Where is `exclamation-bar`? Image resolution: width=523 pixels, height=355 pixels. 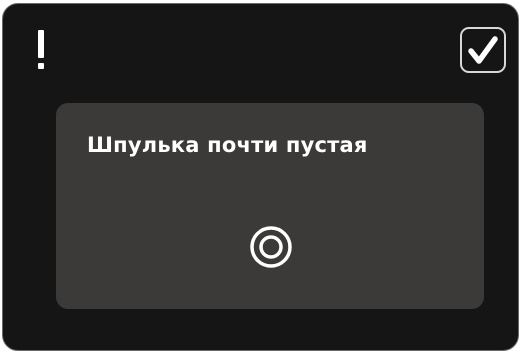
exclamation-bar is located at coordinates (41, 44).